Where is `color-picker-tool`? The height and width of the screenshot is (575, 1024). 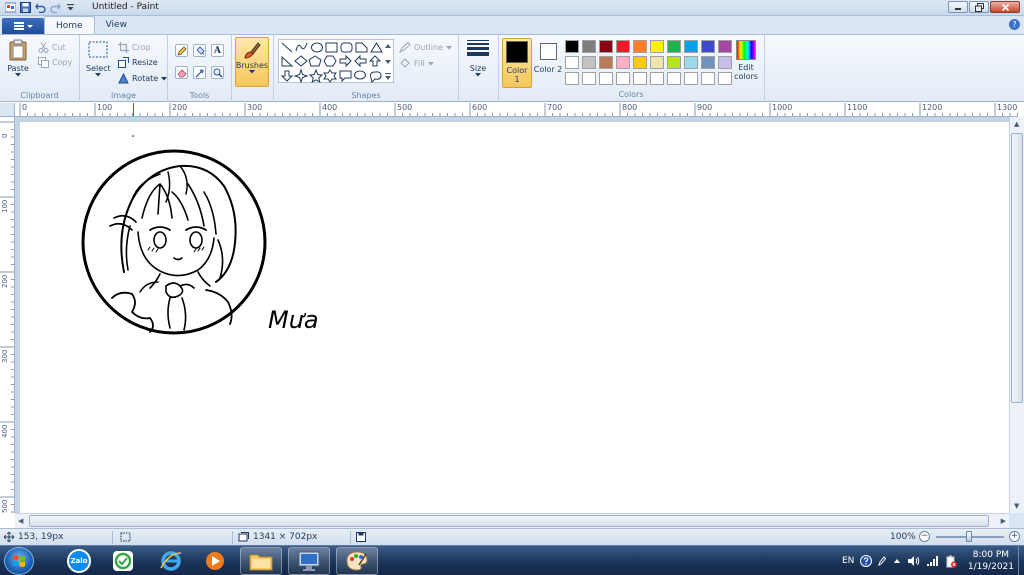 color-picker-tool is located at coordinates (199, 72).